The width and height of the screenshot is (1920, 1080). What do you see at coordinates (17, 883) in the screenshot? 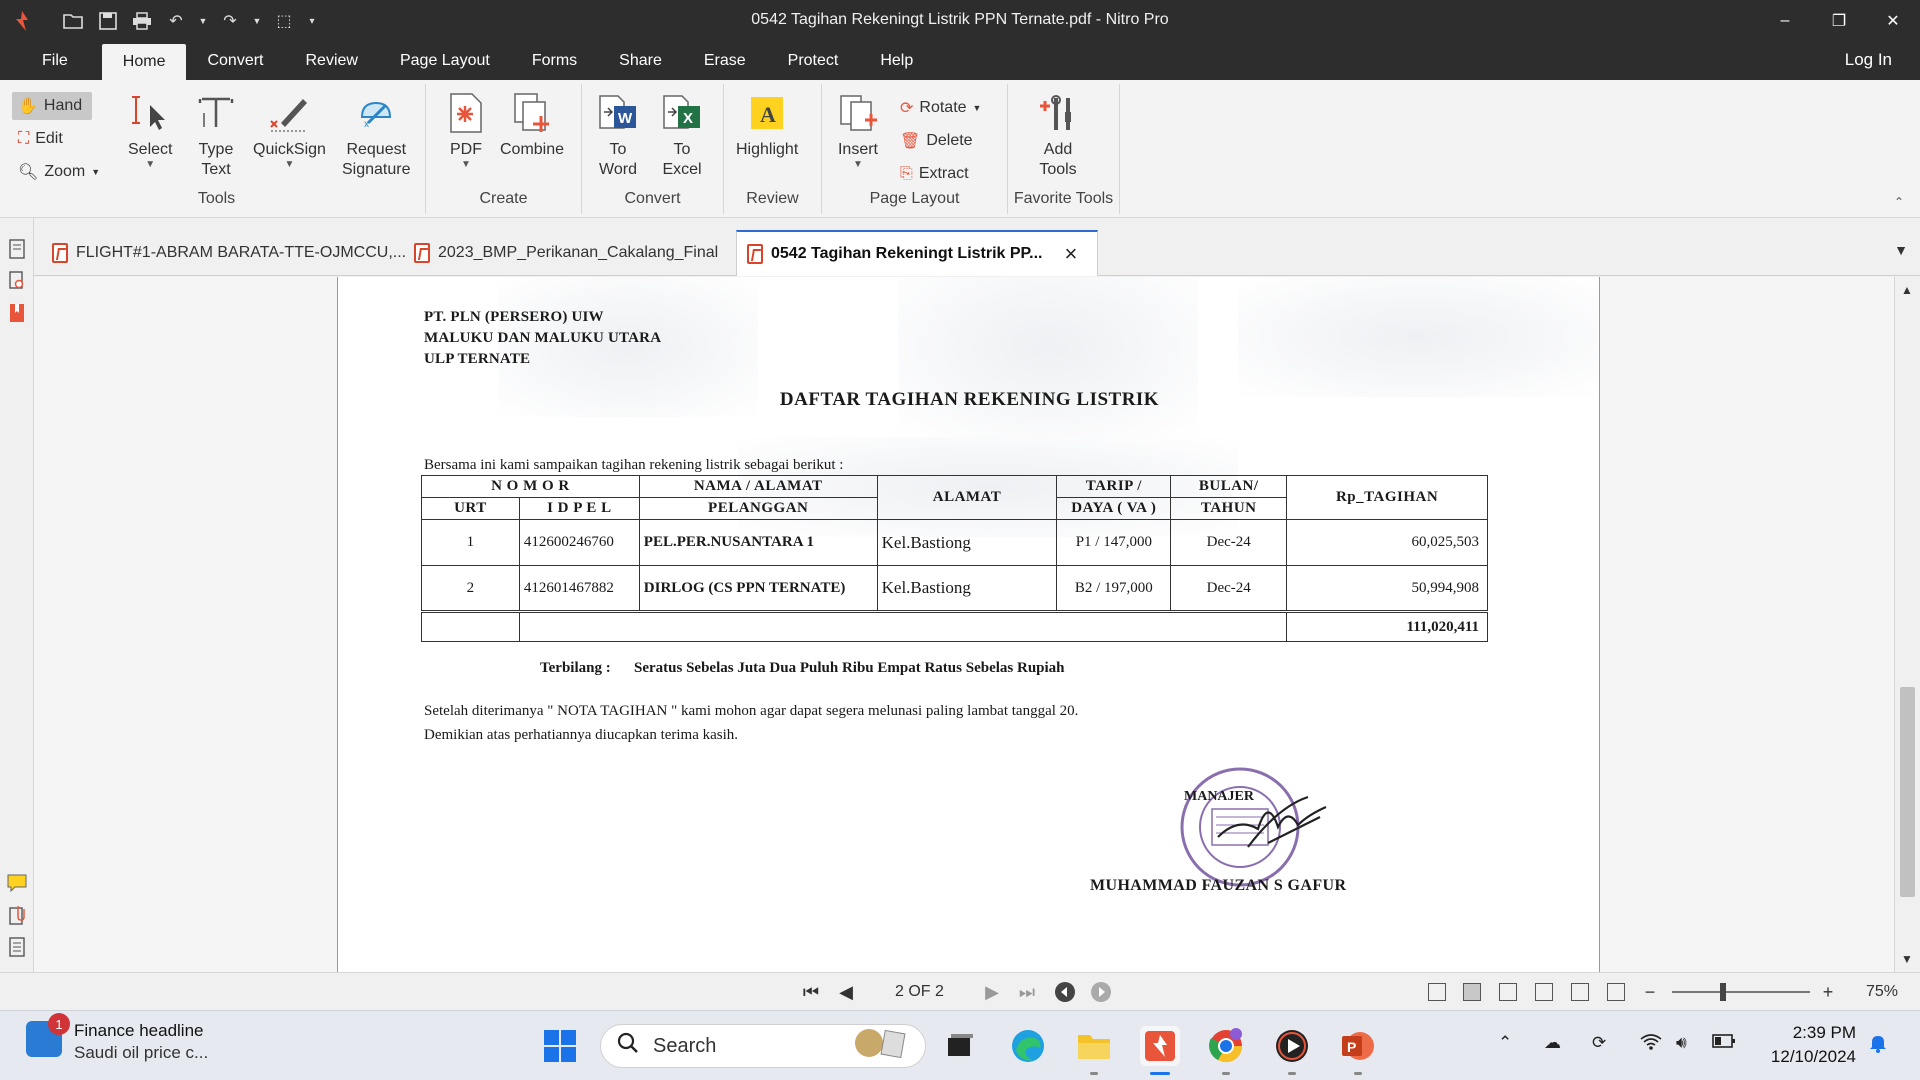
I see `comments-panel-icon` at bounding box center [17, 883].